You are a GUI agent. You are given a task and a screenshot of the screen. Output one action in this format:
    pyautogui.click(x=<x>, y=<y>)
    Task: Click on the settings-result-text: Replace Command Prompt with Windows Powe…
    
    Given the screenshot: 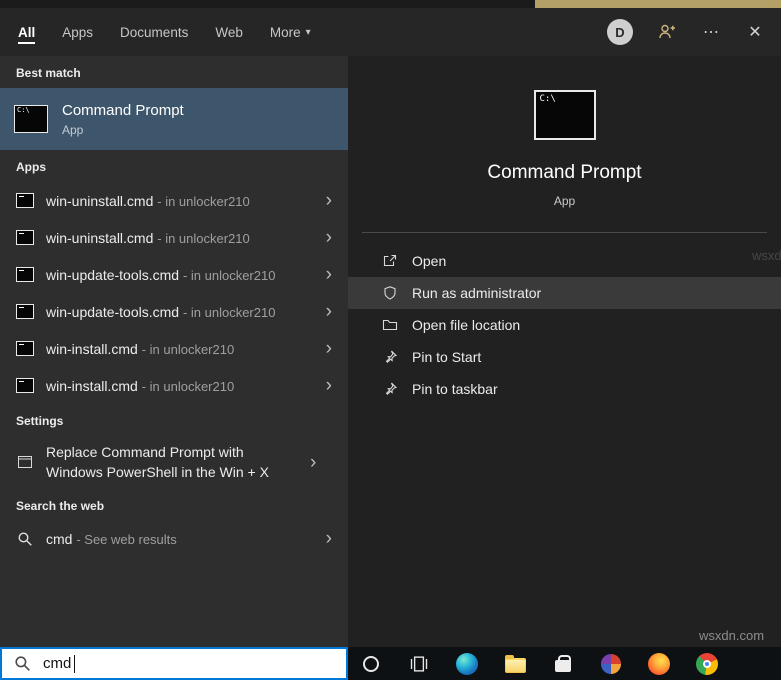 What is the action you would take?
    pyautogui.click(x=157, y=462)
    